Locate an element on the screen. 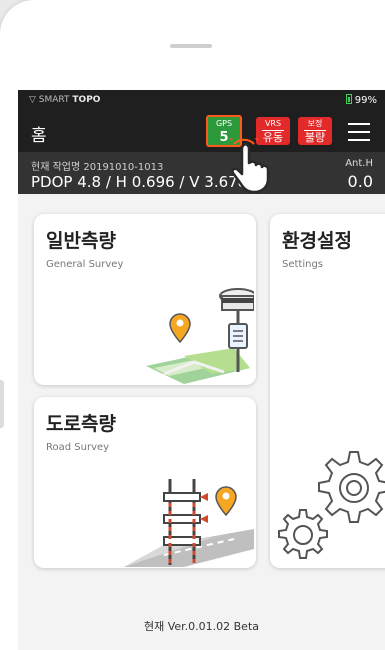 The width and height of the screenshot is (385, 650). dop-readout: PDOP 4.8 / H 0.696 / V 3.678 is located at coordinates (139, 182).